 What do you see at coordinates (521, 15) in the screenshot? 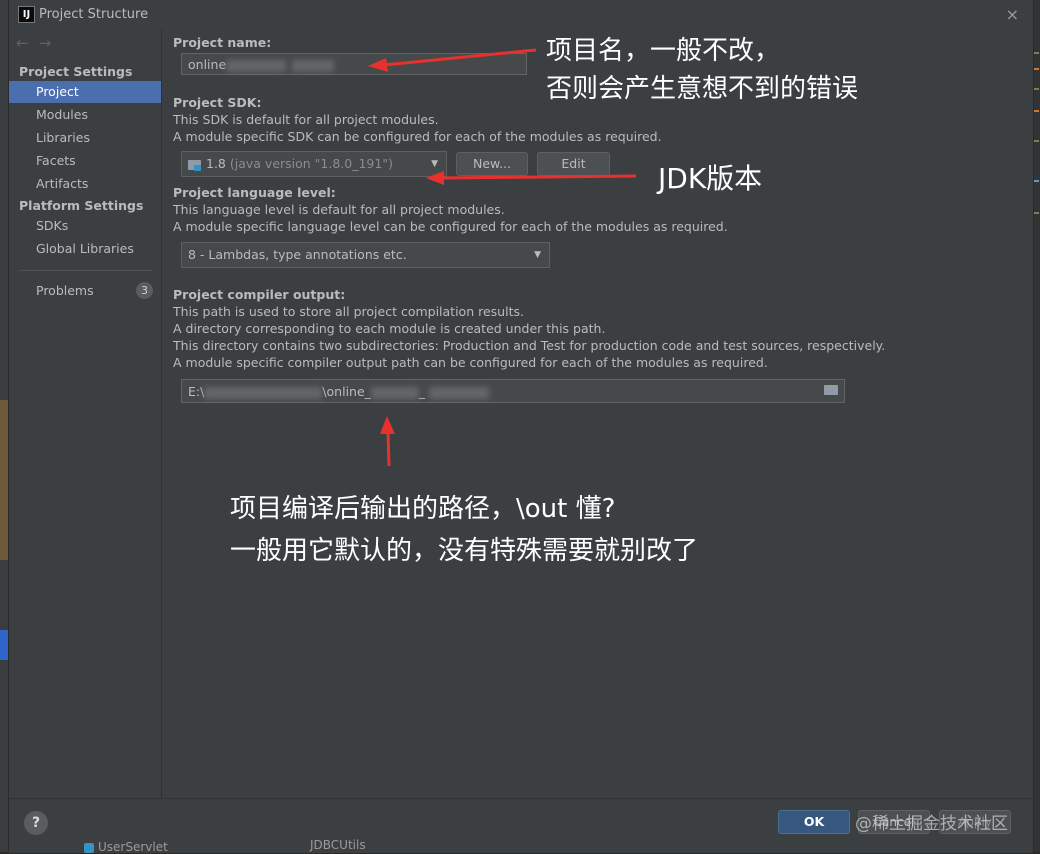
I see `title-bar: IJ Project Structure ×` at bounding box center [521, 15].